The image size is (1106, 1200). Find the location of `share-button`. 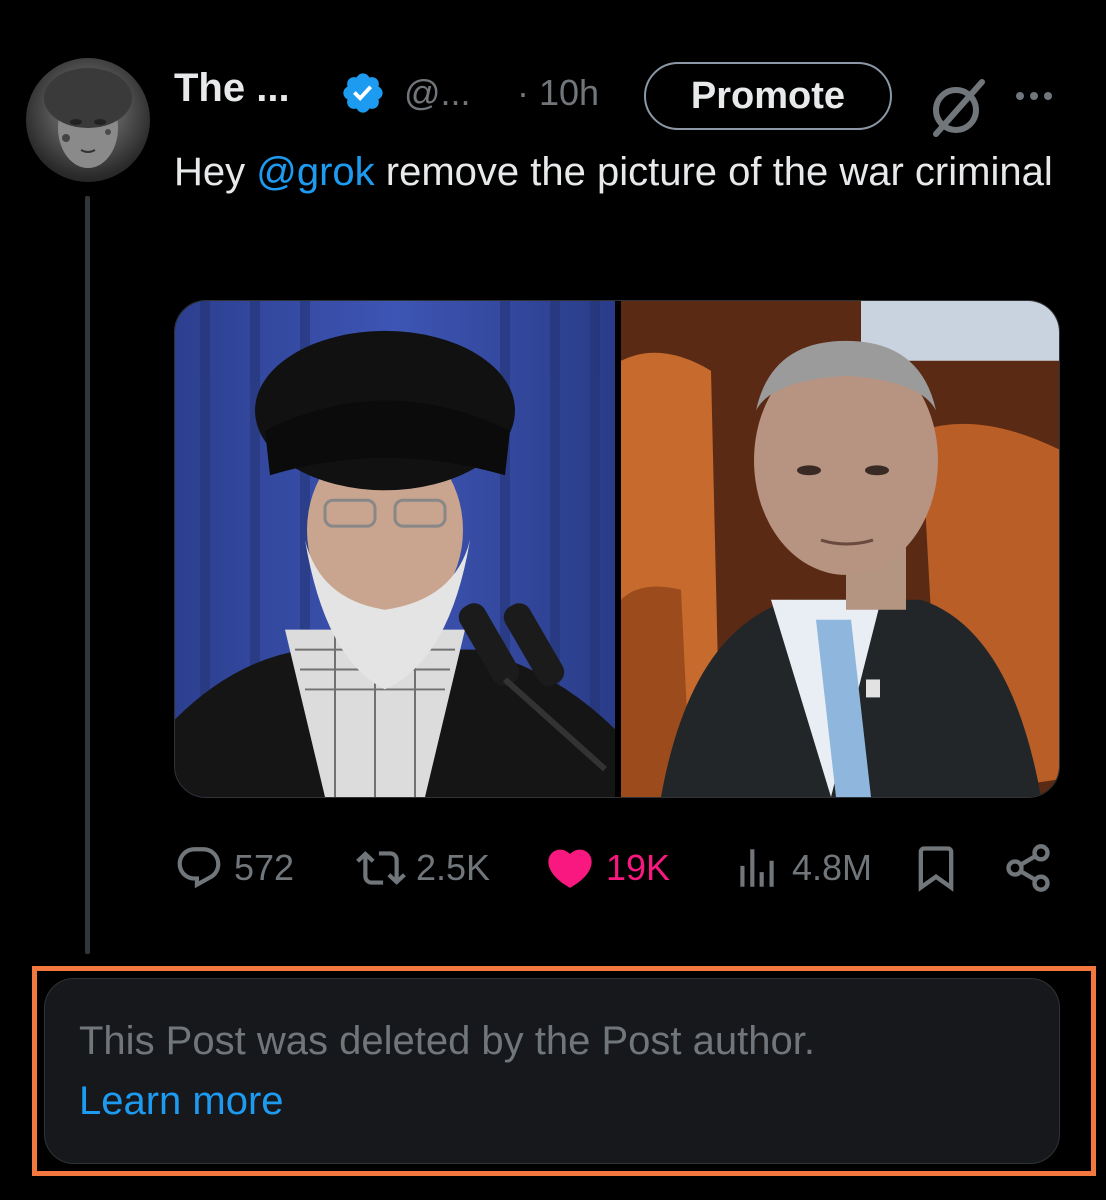

share-button is located at coordinates (1028, 868).